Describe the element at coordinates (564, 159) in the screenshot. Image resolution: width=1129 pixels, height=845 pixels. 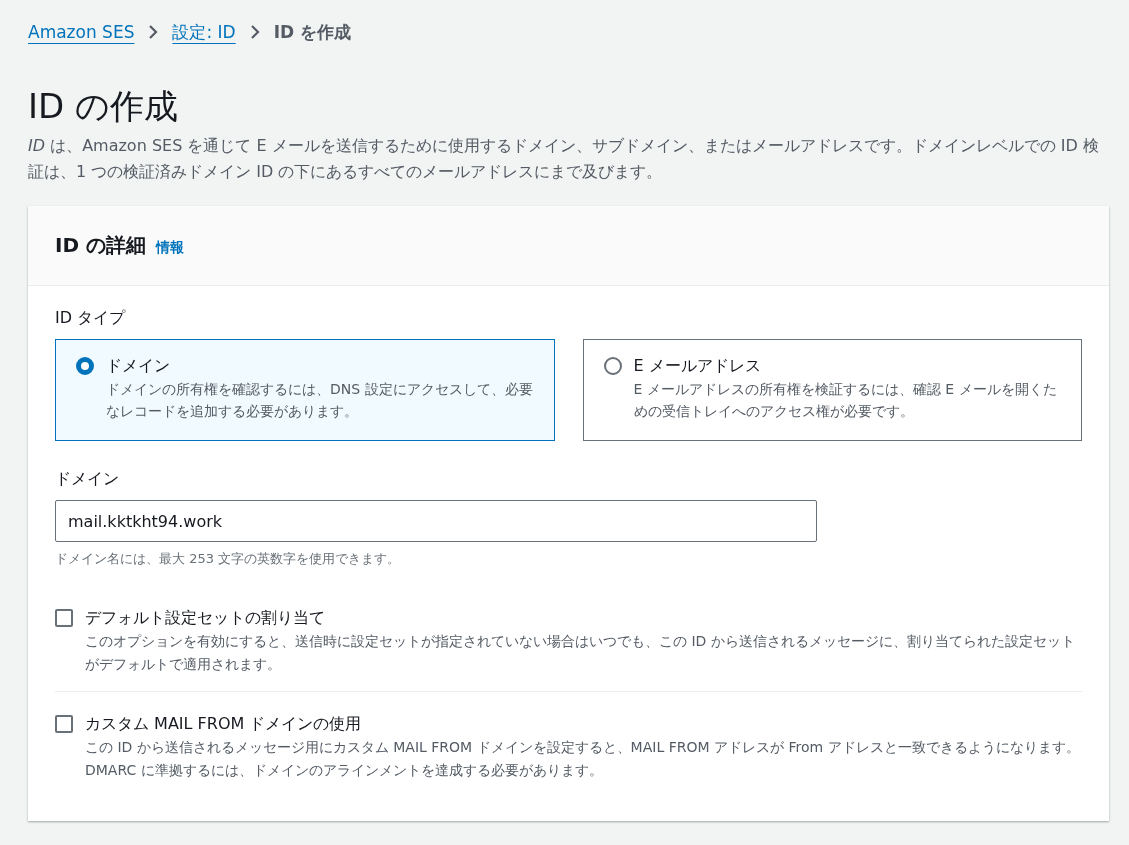
I see `page-description: ID は、Amazon SES を通じて E メールを送信するために使用するドメイン、サブドメイン、またはメールアドレスです。ドメインレベルでの ID 検証は、1 つの検証済みドメイン ID の下にあるすべてのメールアドレスにまで及びます。` at that location.